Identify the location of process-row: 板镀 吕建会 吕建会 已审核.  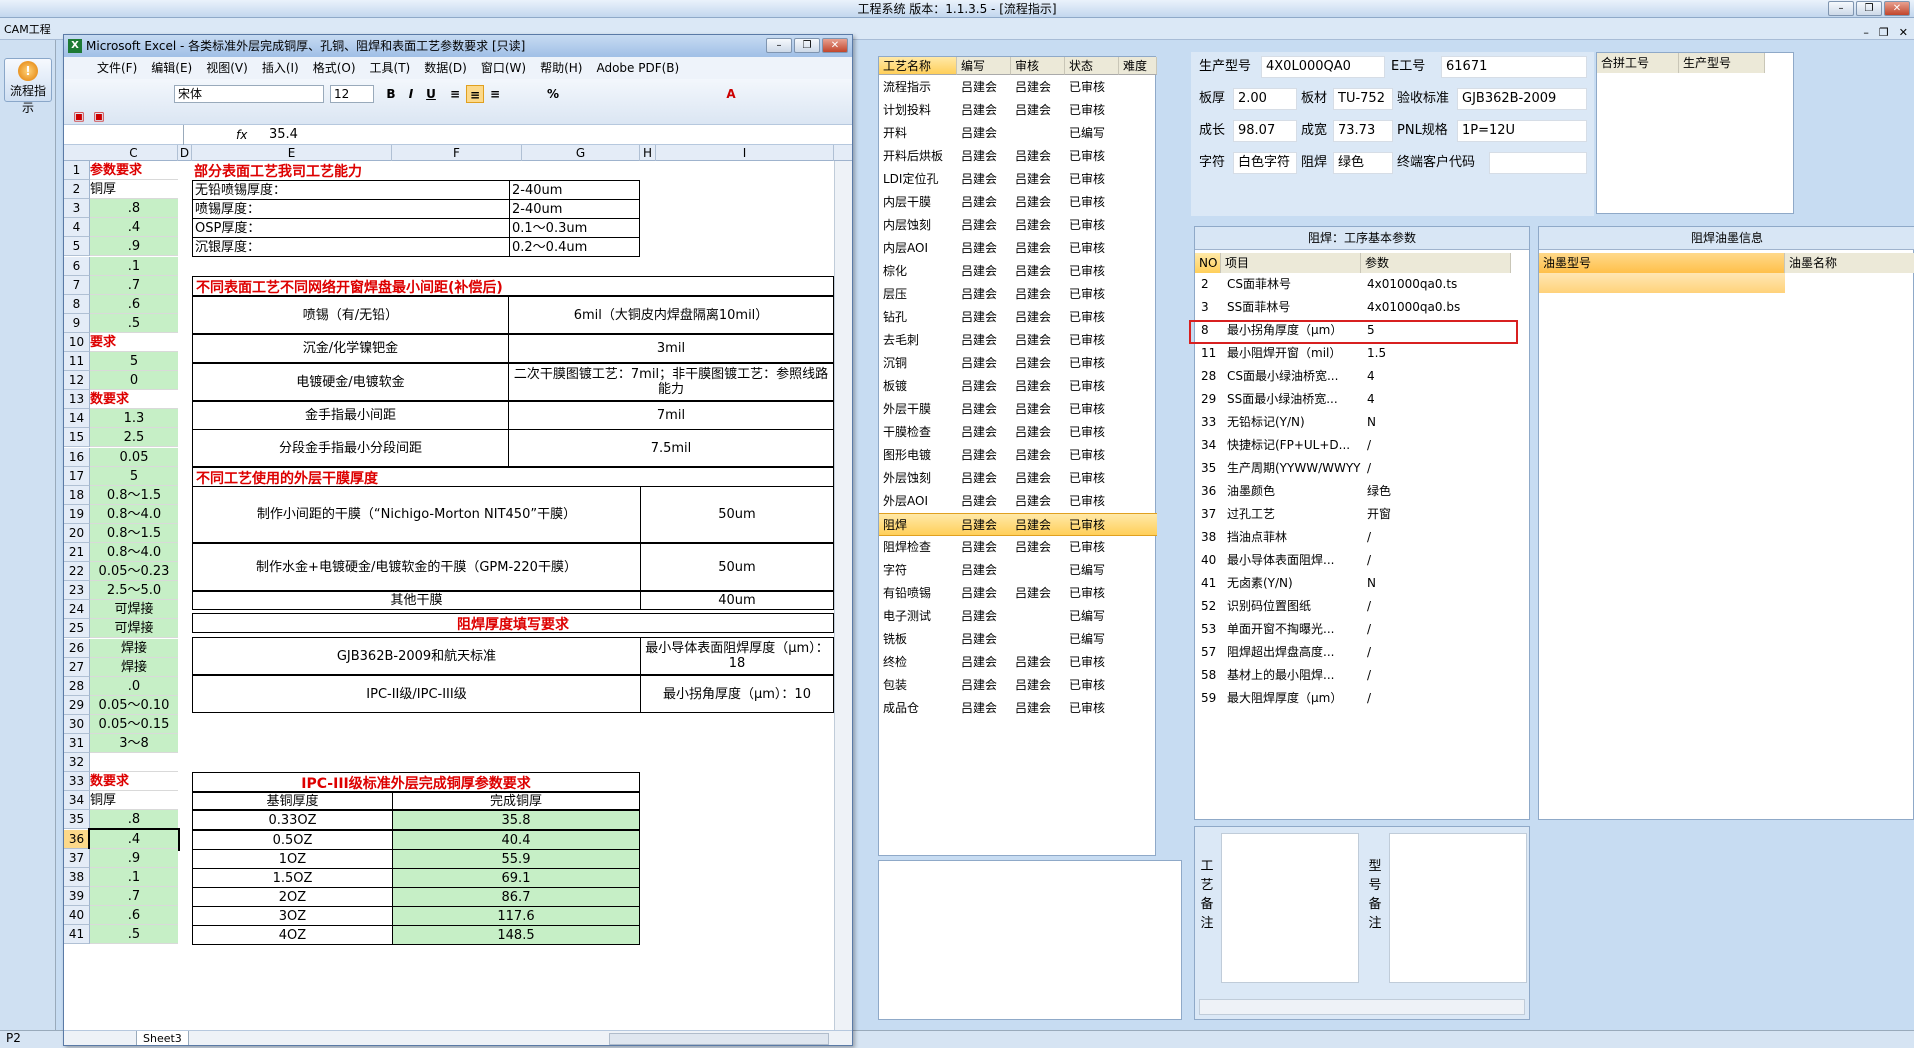
(1018, 386).